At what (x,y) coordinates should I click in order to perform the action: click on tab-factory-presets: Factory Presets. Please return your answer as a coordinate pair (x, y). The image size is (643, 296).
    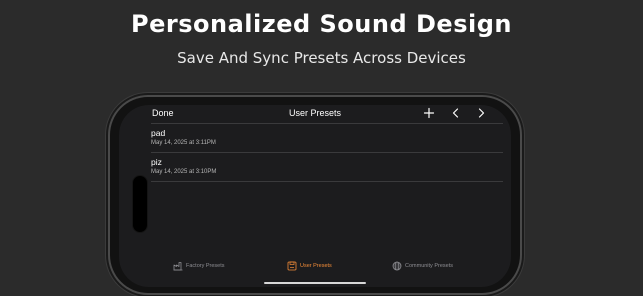
    Looking at the image, I should click on (199, 266).